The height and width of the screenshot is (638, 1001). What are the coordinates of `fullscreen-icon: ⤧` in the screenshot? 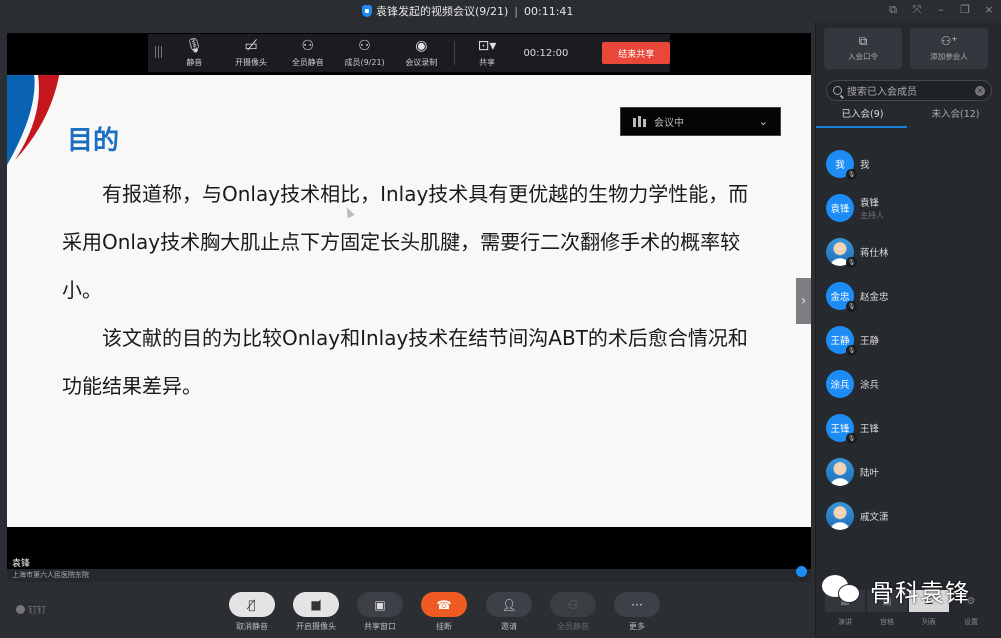 It's located at (917, 10).